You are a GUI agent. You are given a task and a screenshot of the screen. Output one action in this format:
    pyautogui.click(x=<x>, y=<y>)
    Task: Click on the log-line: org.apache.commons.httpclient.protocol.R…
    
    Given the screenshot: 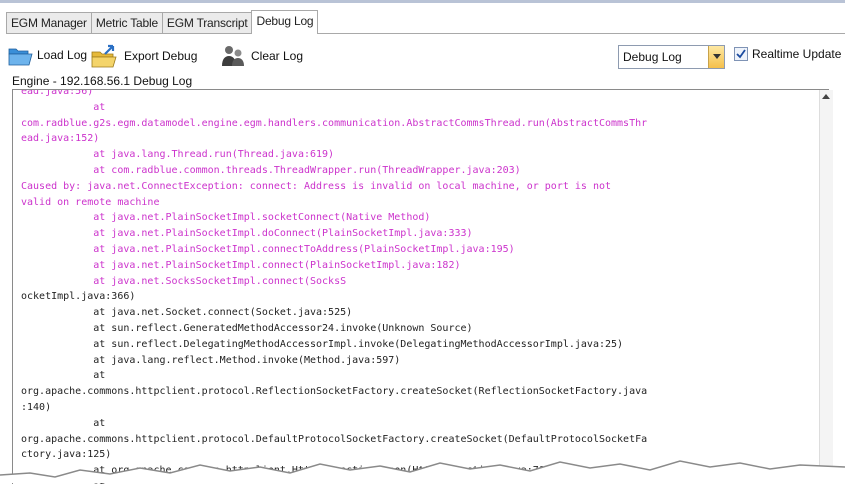 What is the action you would take?
    pyautogui.click(x=334, y=392)
    